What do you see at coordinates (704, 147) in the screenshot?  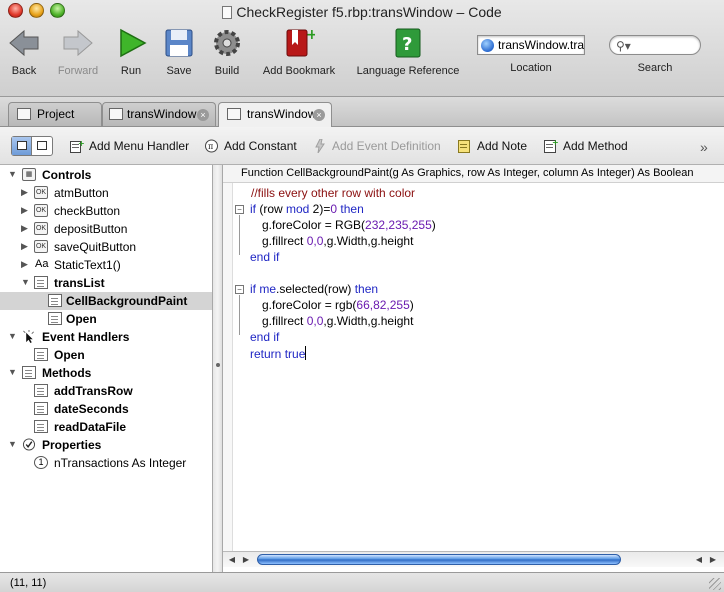 I see `toolbar-overflow-icon: »` at bounding box center [704, 147].